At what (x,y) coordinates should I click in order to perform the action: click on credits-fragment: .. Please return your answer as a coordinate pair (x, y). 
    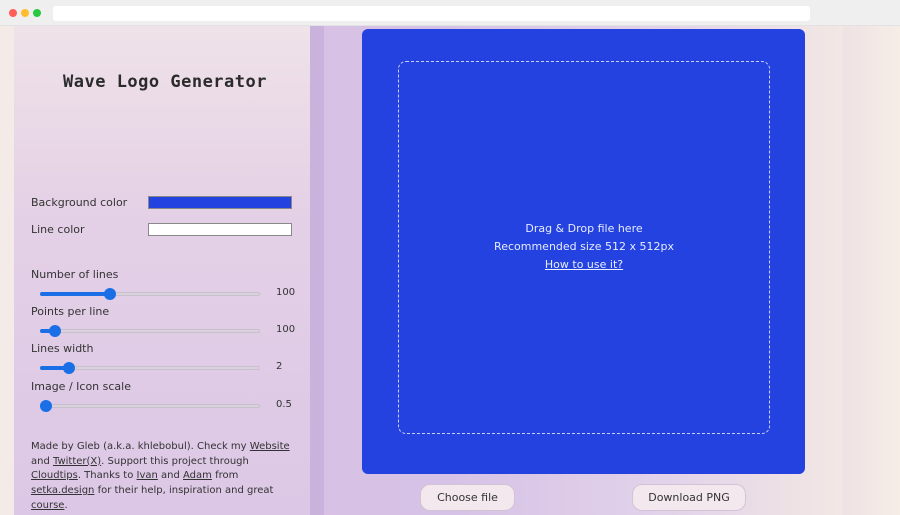
    Looking at the image, I should click on (66, 505).